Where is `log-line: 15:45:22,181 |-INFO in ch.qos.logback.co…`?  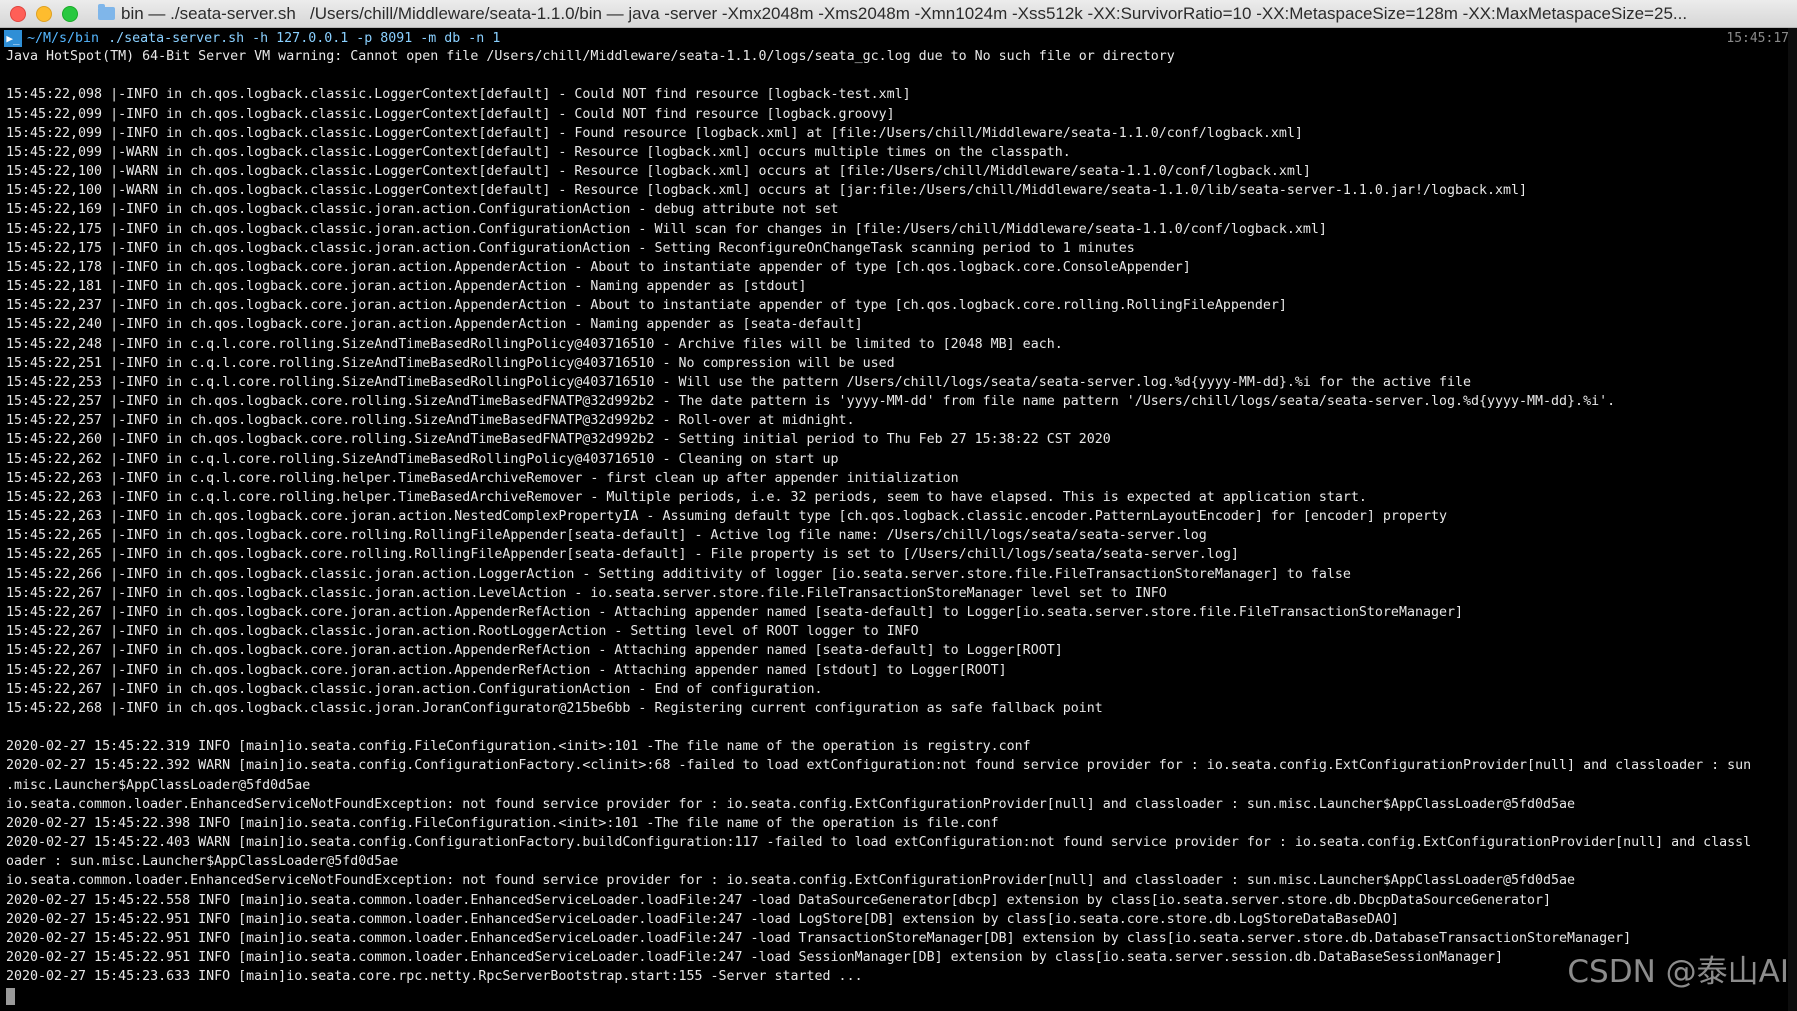
log-line: 15:45:22,181 |-INFO in ch.qos.logback.co… is located at coordinates (406, 287).